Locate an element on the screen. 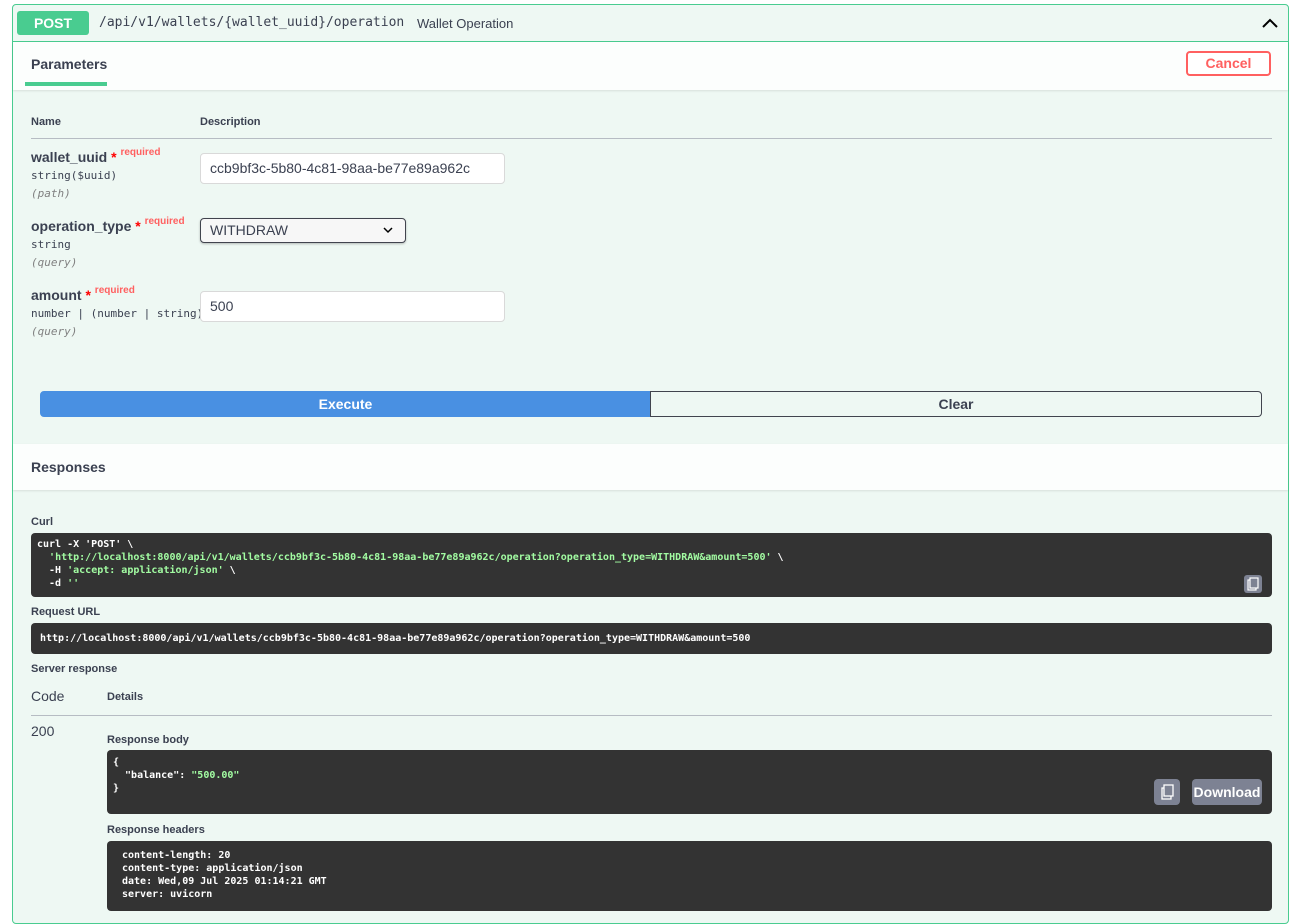 The height and width of the screenshot is (924, 1309). code-column-header: Code is located at coordinates (48, 696).